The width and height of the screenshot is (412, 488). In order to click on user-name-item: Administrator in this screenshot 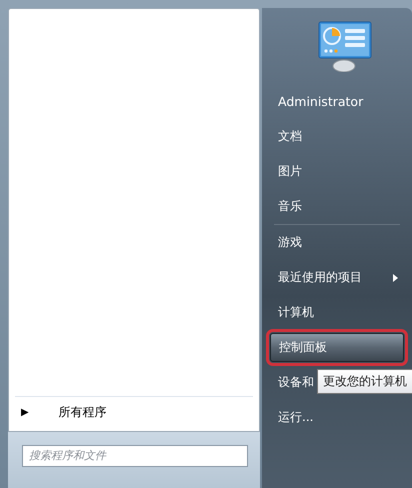, I will do `click(338, 101)`.